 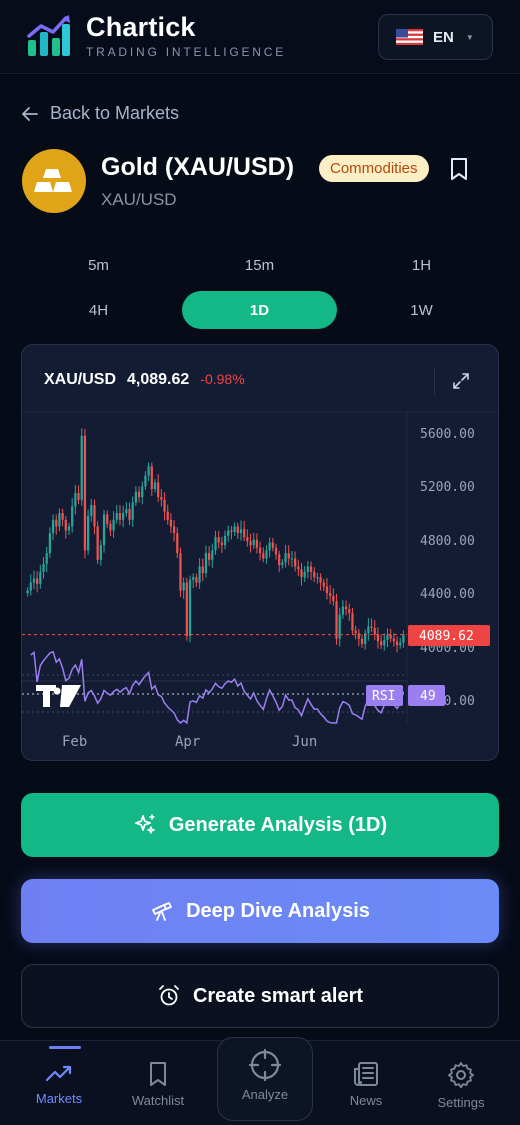 What do you see at coordinates (222, 379) in the screenshot?
I see `chart-change: -0.98%` at bounding box center [222, 379].